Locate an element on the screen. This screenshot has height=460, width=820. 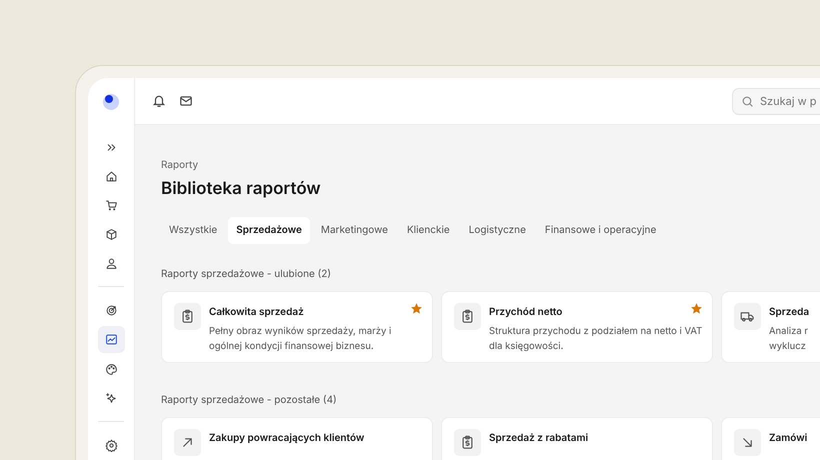
cart-icon is located at coordinates (111, 205).